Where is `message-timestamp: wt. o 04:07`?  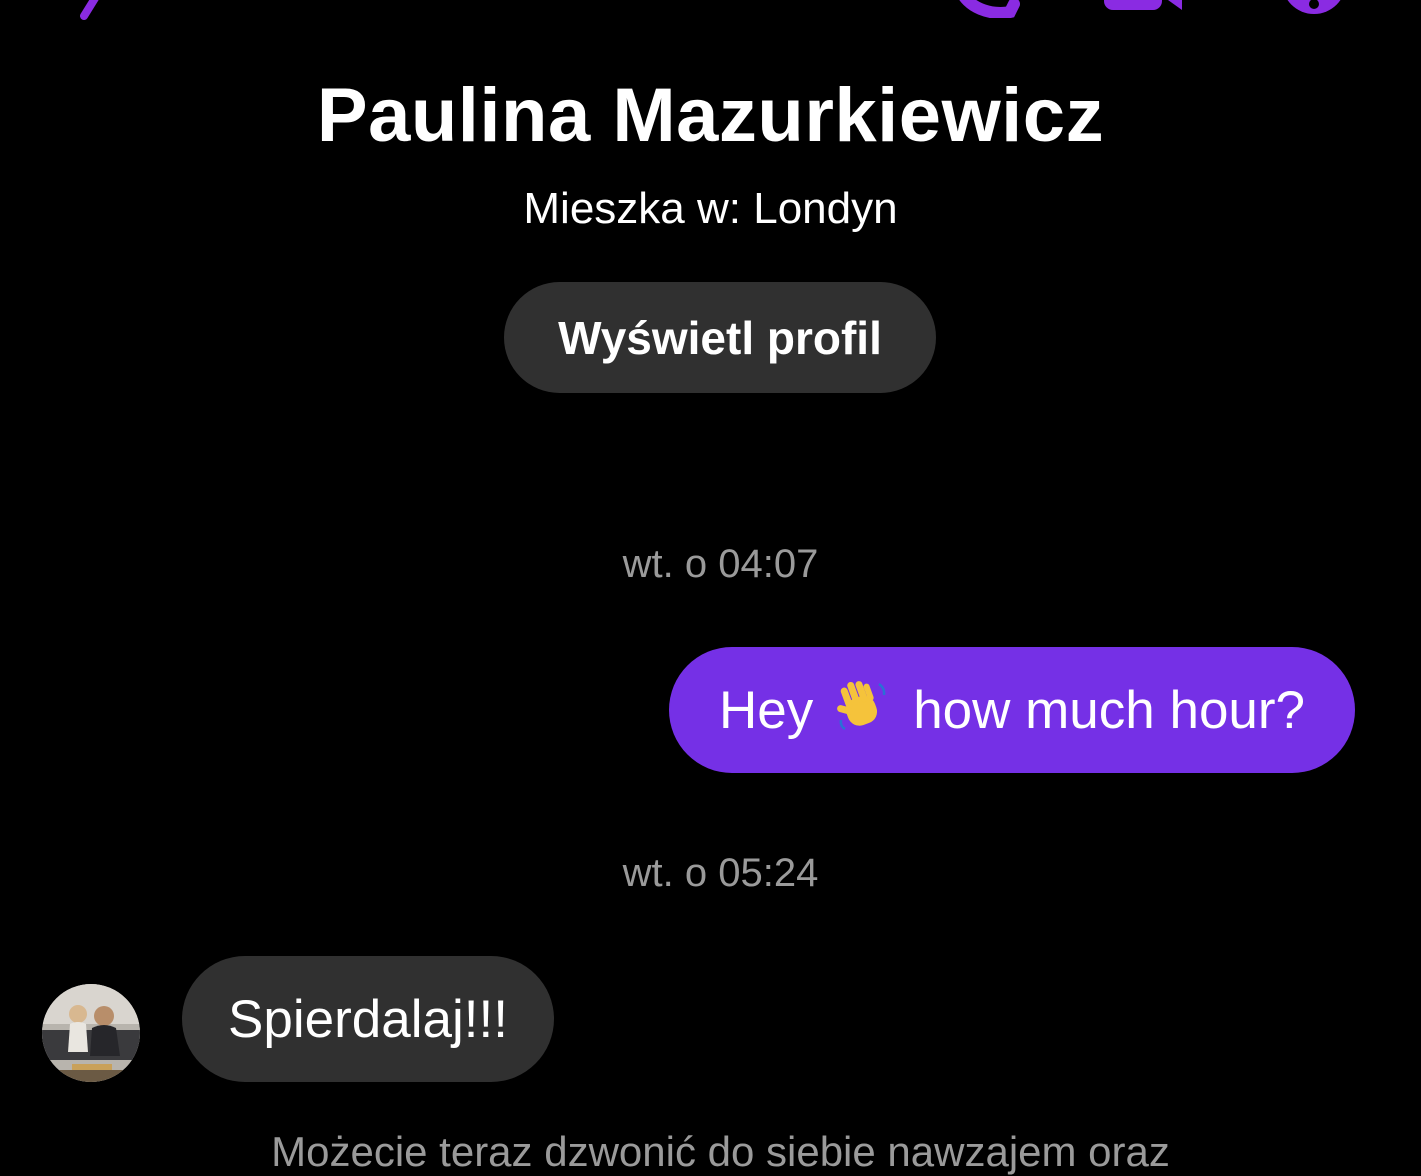 message-timestamp: wt. o 04:07 is located at coordinates (720, 564).